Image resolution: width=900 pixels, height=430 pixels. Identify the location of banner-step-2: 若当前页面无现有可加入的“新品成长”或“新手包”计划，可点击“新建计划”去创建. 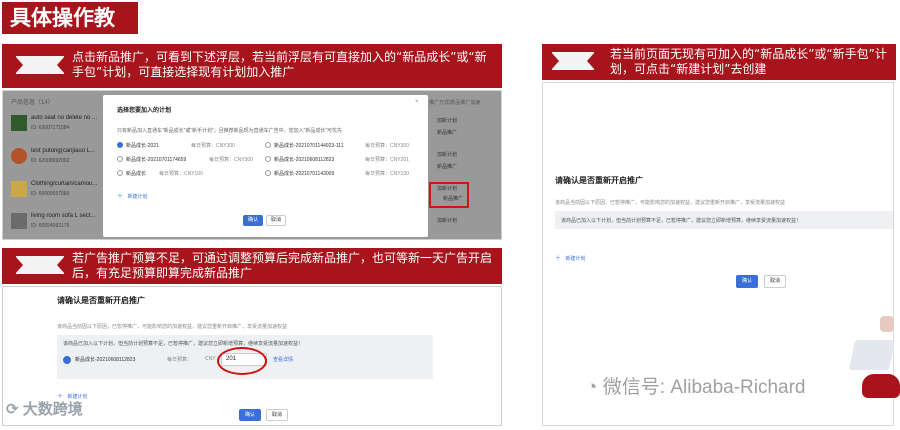
(719, 62).